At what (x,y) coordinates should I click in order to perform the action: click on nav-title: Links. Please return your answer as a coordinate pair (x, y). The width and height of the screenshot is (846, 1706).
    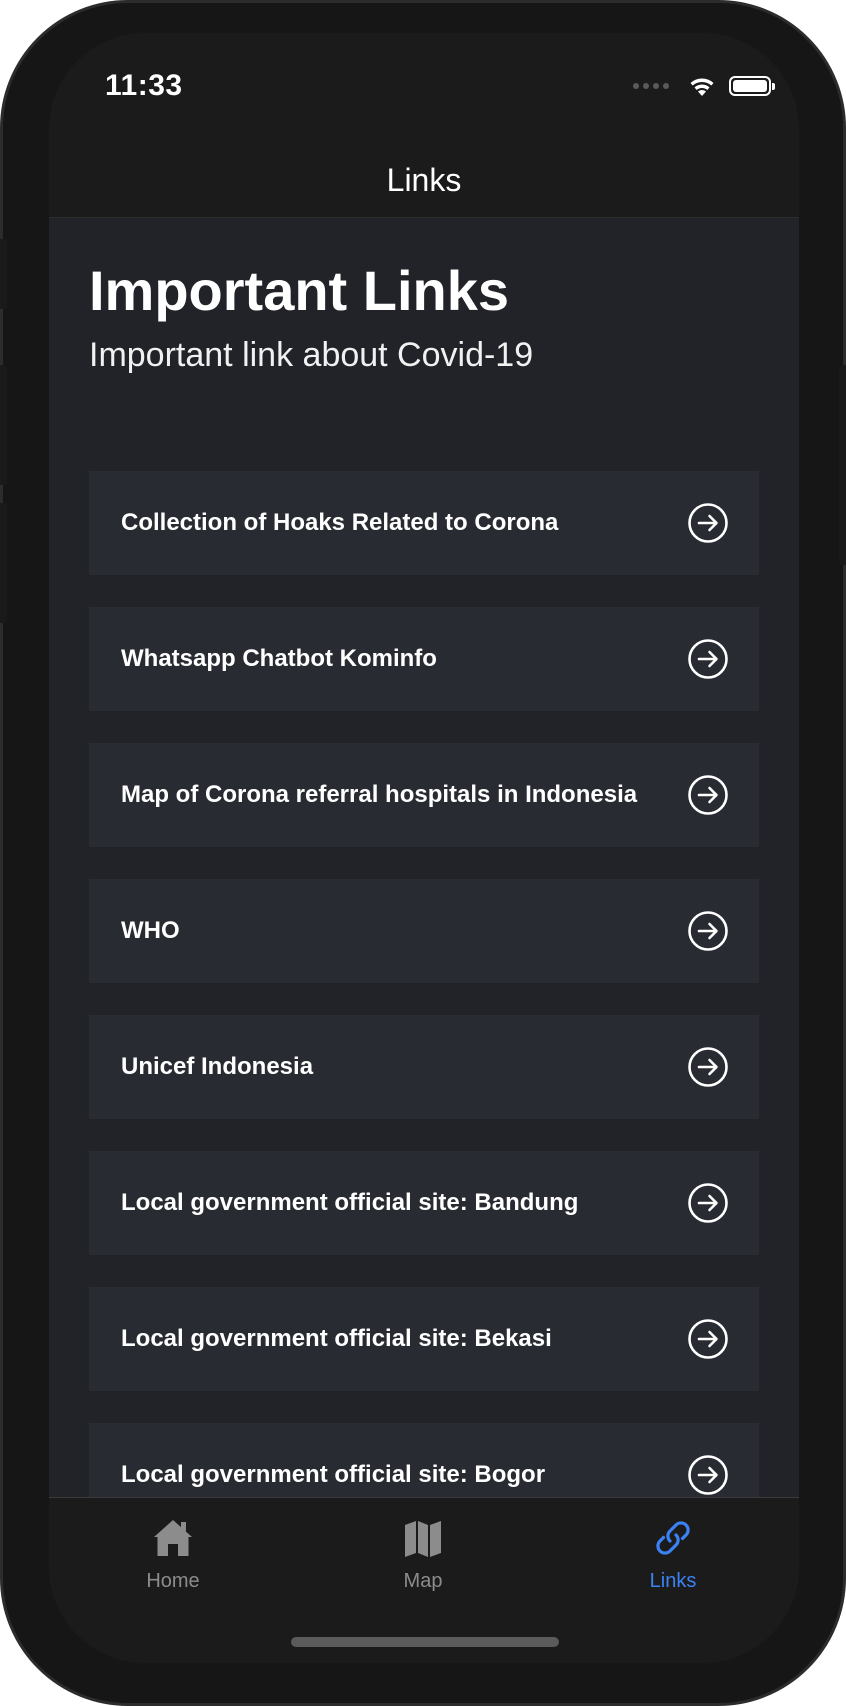
    Looking at the image, I should click on (424, 179).